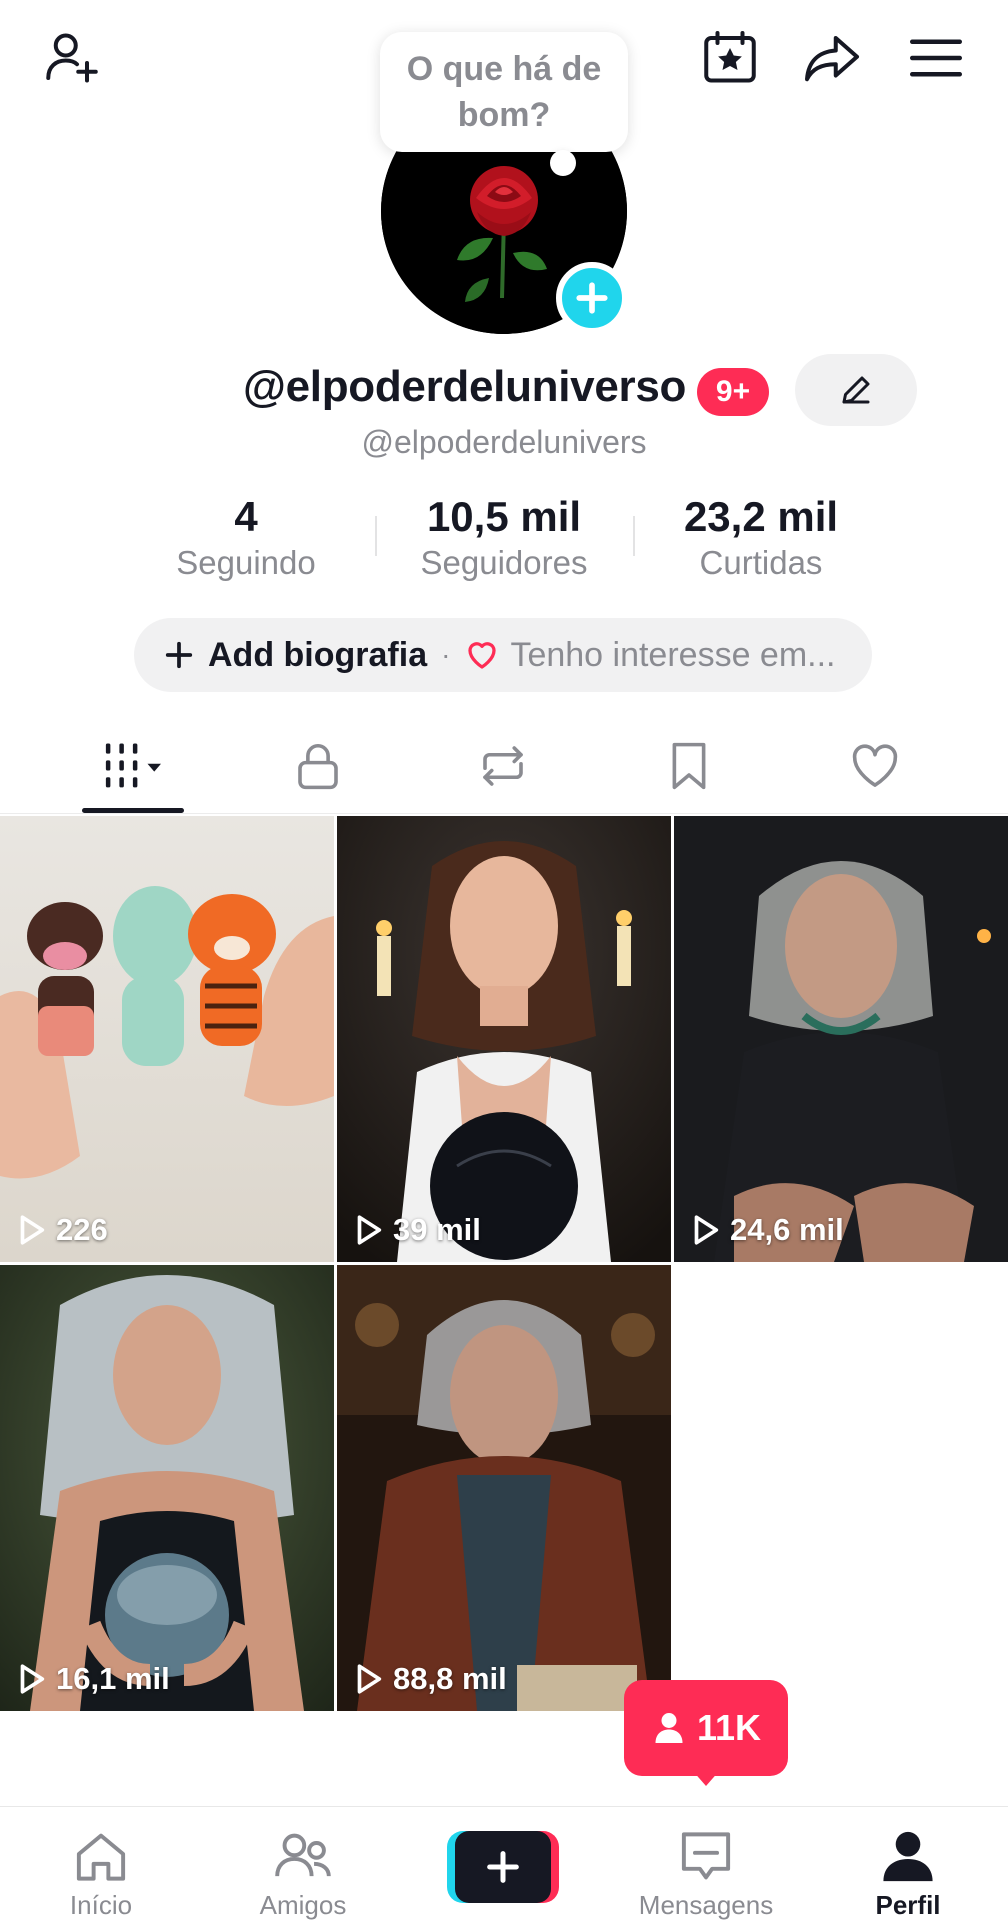  I want to click on videos-grid-icon, so click(133, 765).